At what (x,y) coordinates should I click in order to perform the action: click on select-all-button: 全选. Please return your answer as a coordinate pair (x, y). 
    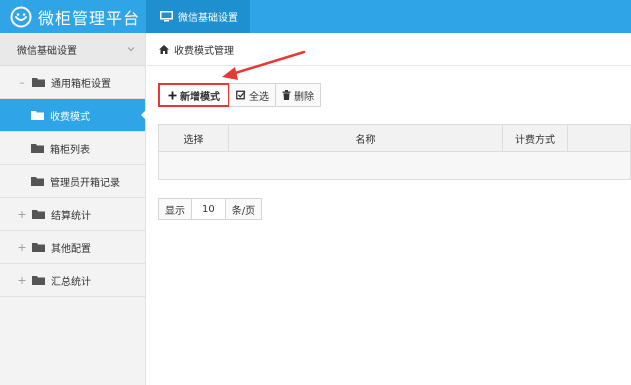
    Looking at the image, I should click on (252, 95).